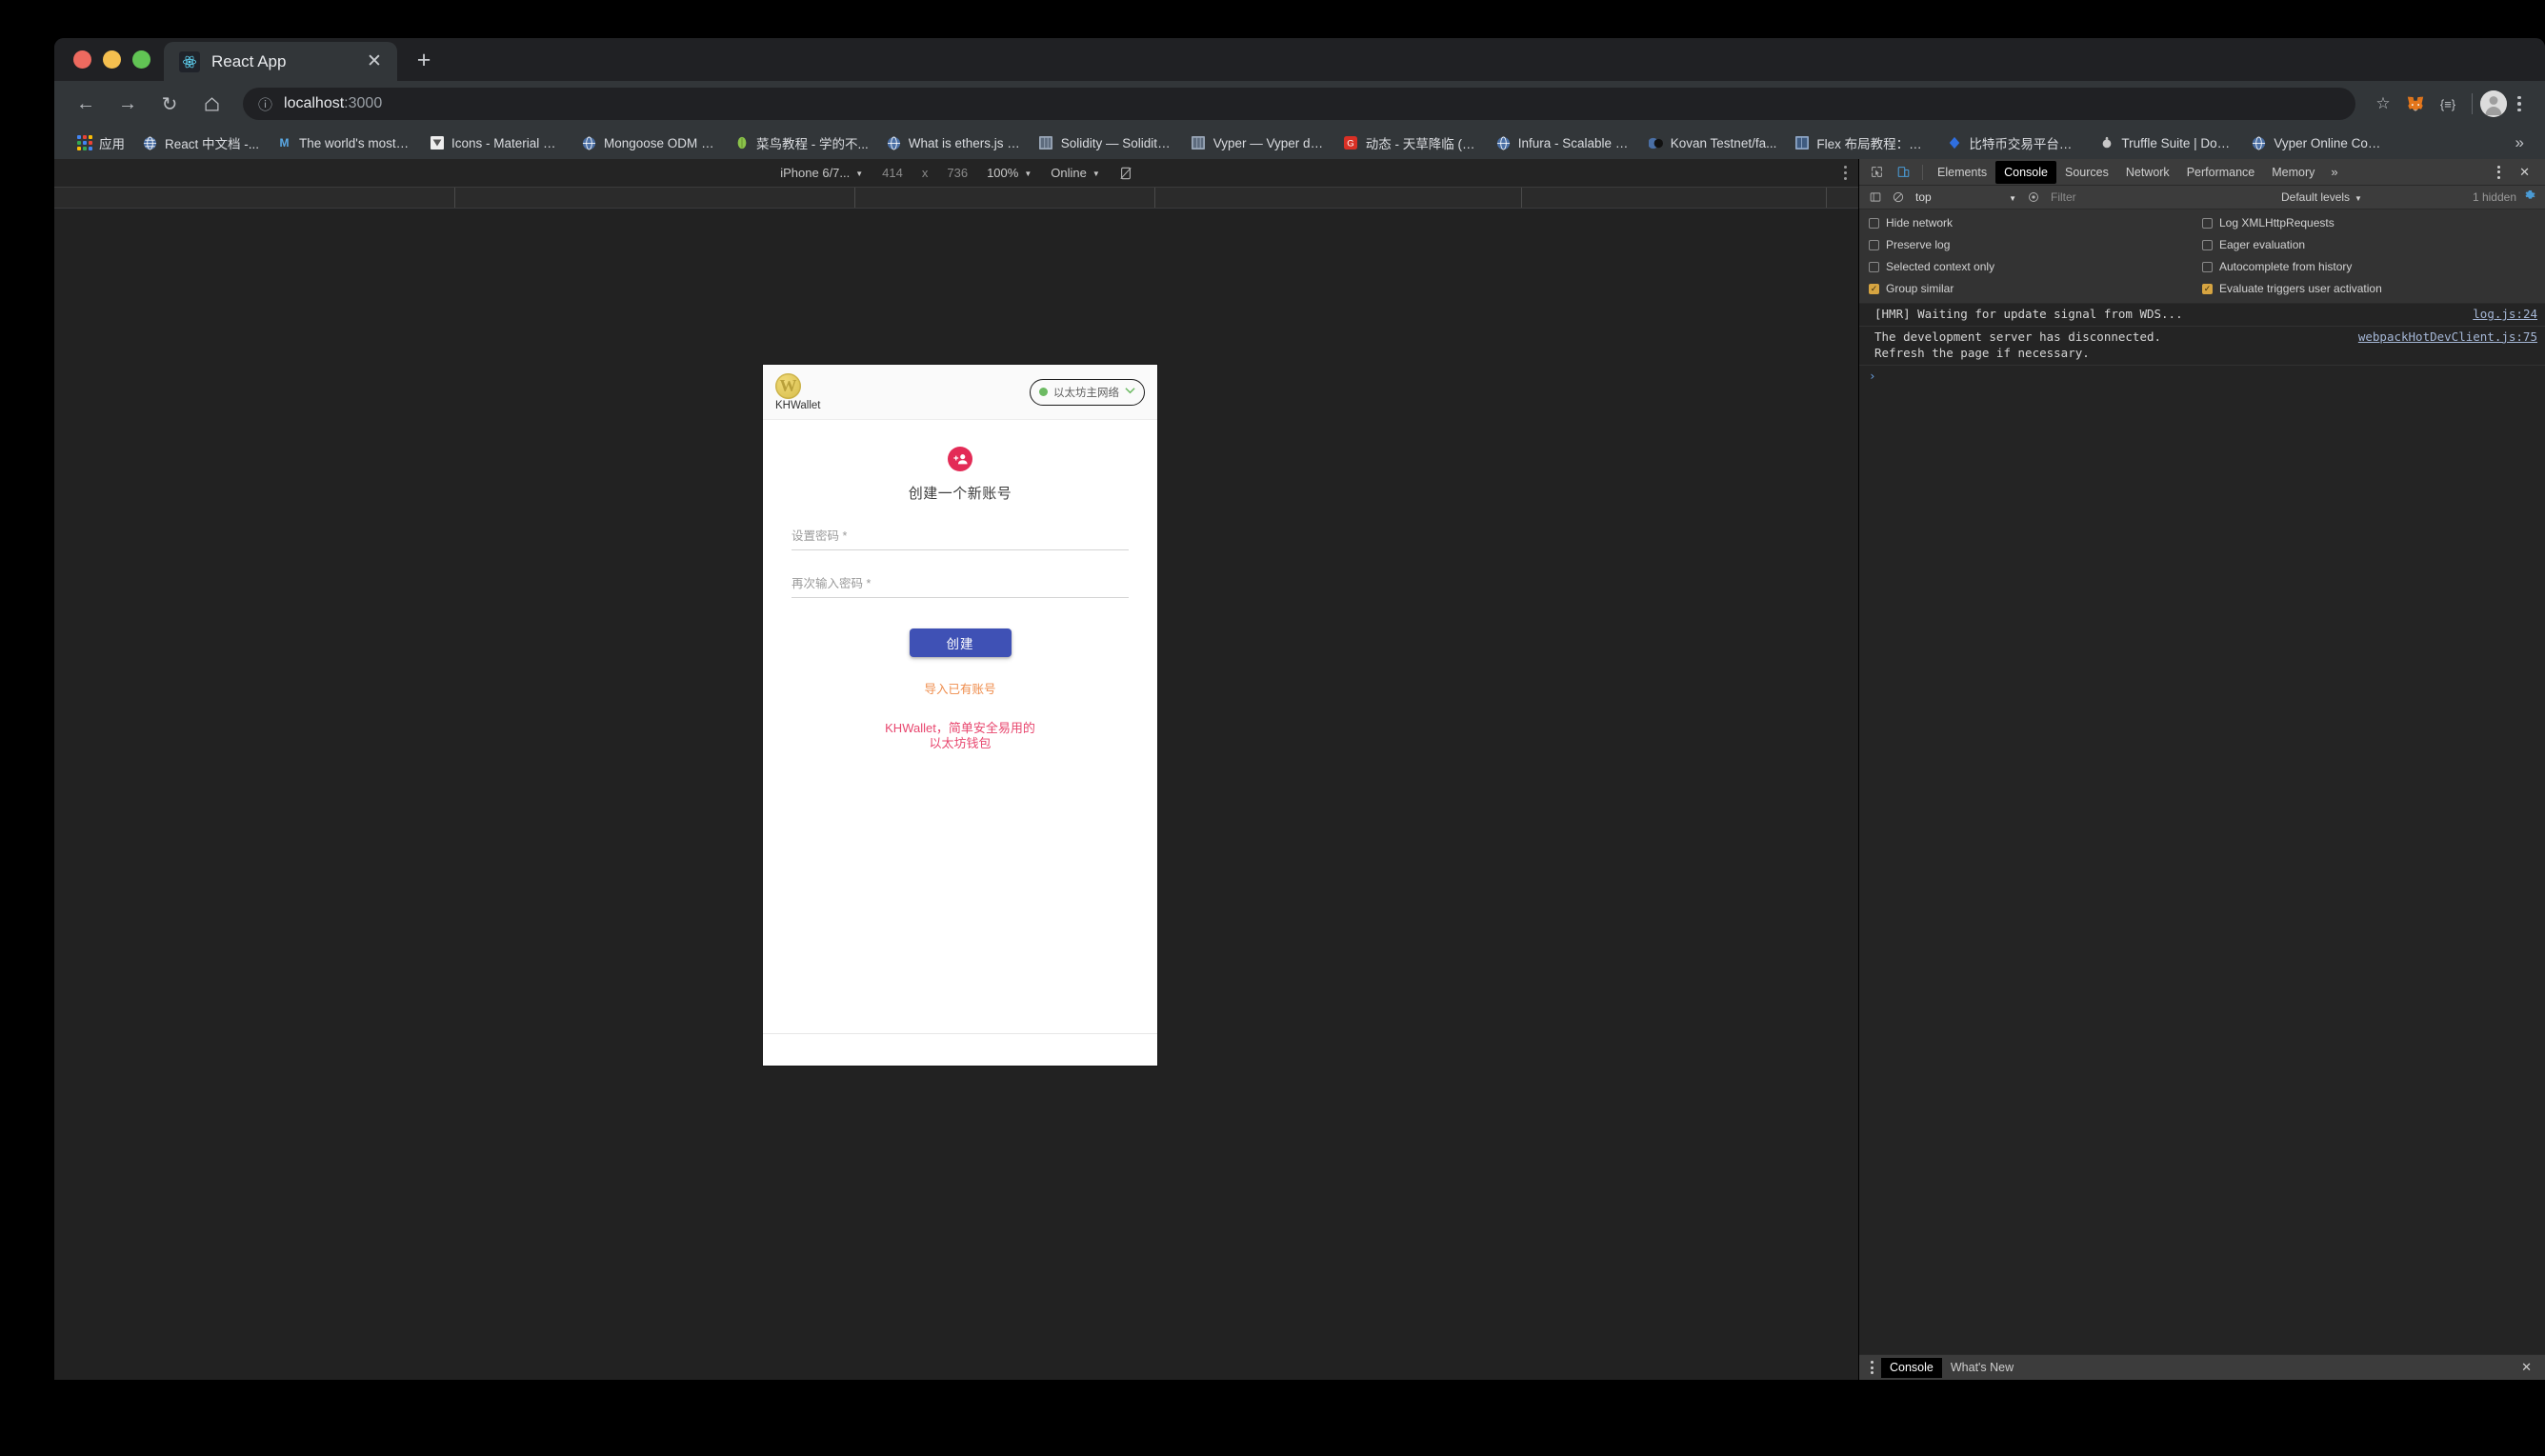 The width and height of the screenshot is (2545, 1456). Describe the element at coordinates (100, 143) in the screenshot. I see `bookmark-apps: 应用` at that location.